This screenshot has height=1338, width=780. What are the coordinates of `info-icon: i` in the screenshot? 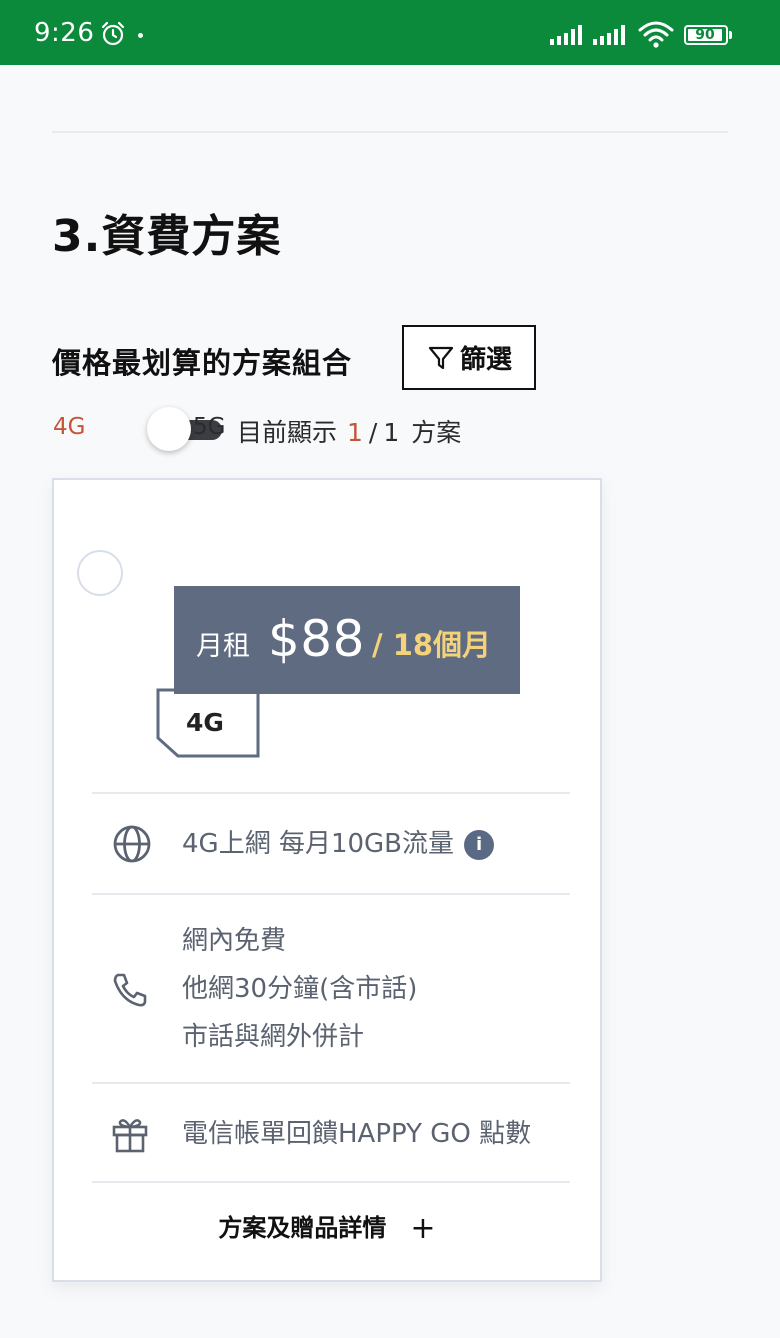 It's located at (479, 845).